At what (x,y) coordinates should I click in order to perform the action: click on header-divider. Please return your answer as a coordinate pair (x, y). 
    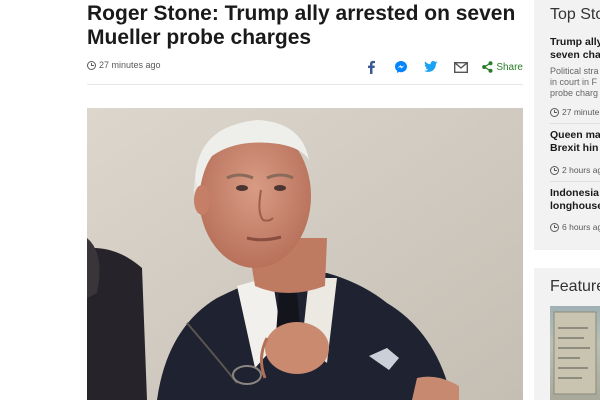
    Looking at the image, I should click on (305, 84).